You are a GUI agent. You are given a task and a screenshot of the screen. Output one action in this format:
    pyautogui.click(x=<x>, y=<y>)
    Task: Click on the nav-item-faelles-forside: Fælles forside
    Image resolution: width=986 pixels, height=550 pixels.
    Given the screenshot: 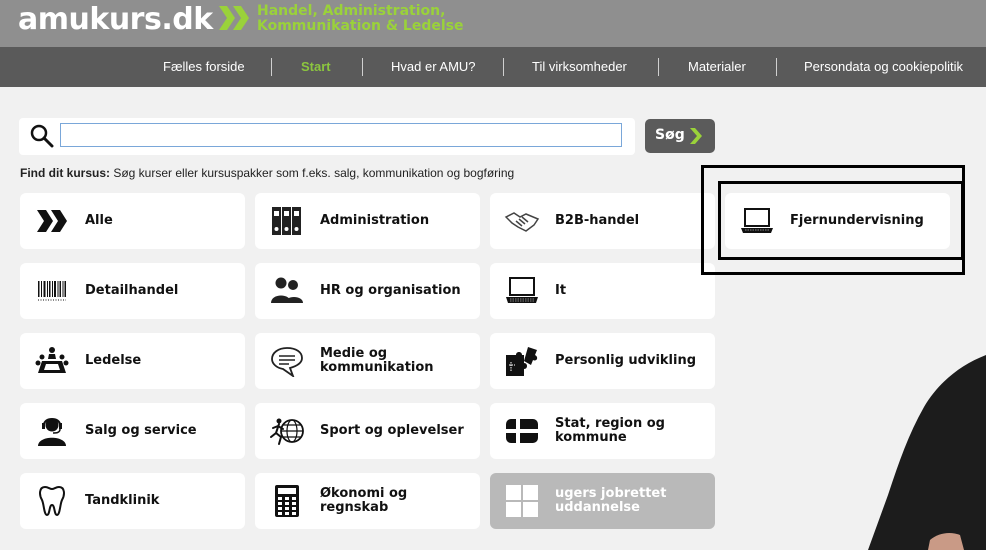 What is the action you would take?
    pyautogui.click(x=204, y=67)
    